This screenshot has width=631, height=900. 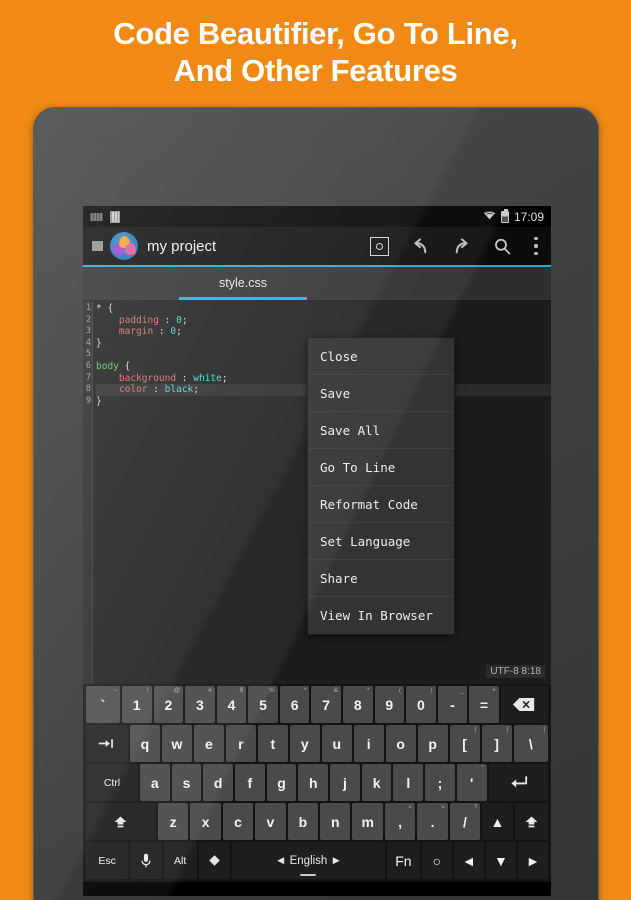 What do you see at coordinates (218, 782) in the screenshot?
I see `key-char-d: d` at bounding box center [218, 782].